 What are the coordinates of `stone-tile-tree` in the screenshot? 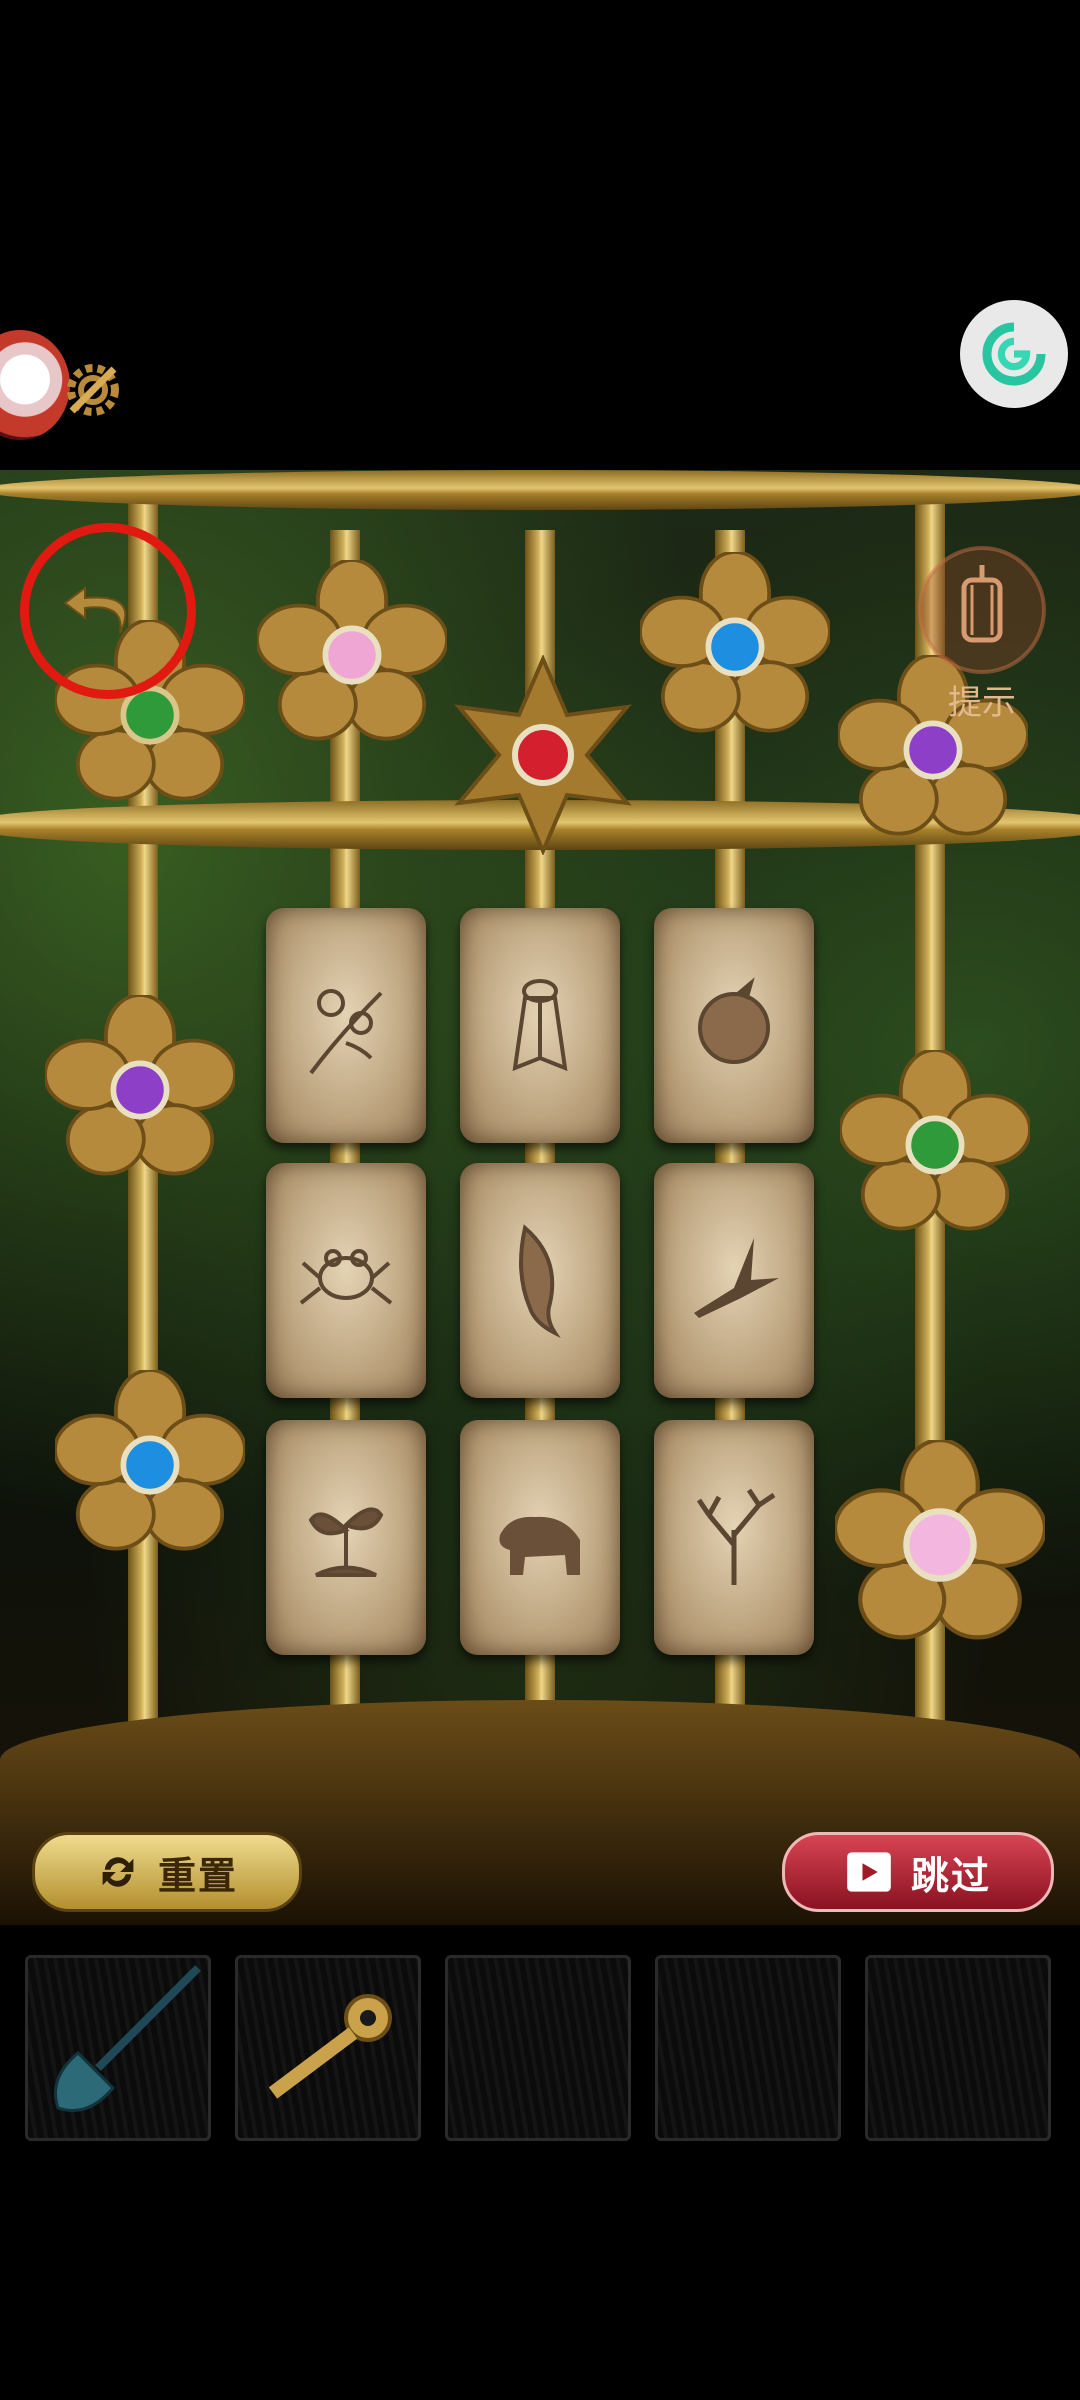 It's located at (734, 1537).